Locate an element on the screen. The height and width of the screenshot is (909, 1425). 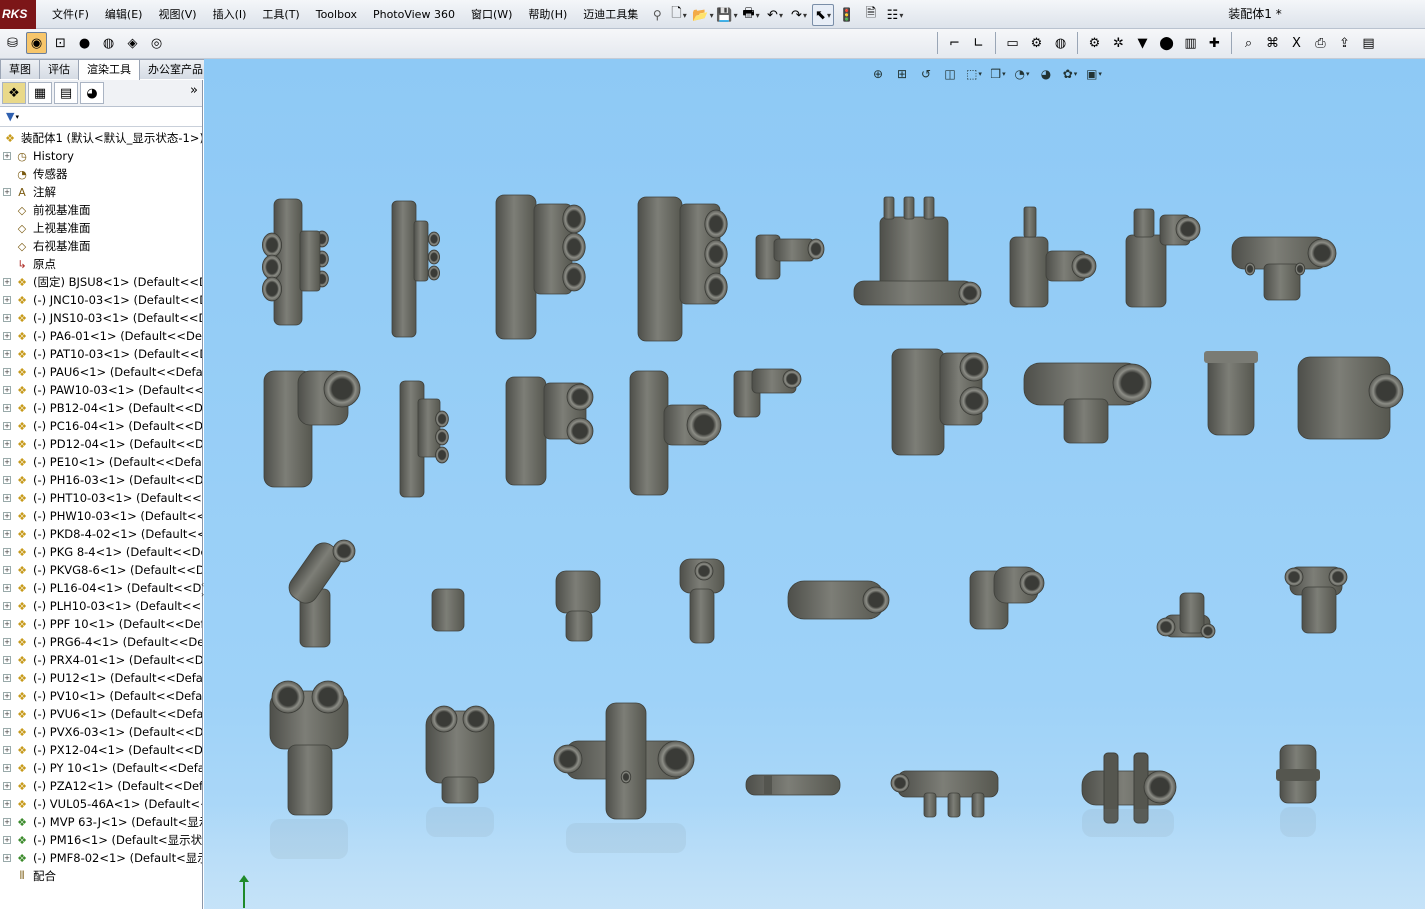
tree-component-item: + ❖ (-) PL16-04<1> (Default<<Default is located at coordinates (101, 588).